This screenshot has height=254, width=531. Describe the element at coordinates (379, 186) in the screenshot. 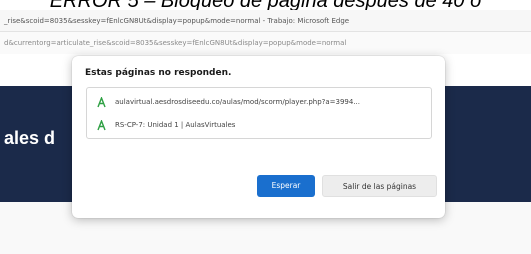

I see `exit-pages-button: Salir de las páginas` at that location.